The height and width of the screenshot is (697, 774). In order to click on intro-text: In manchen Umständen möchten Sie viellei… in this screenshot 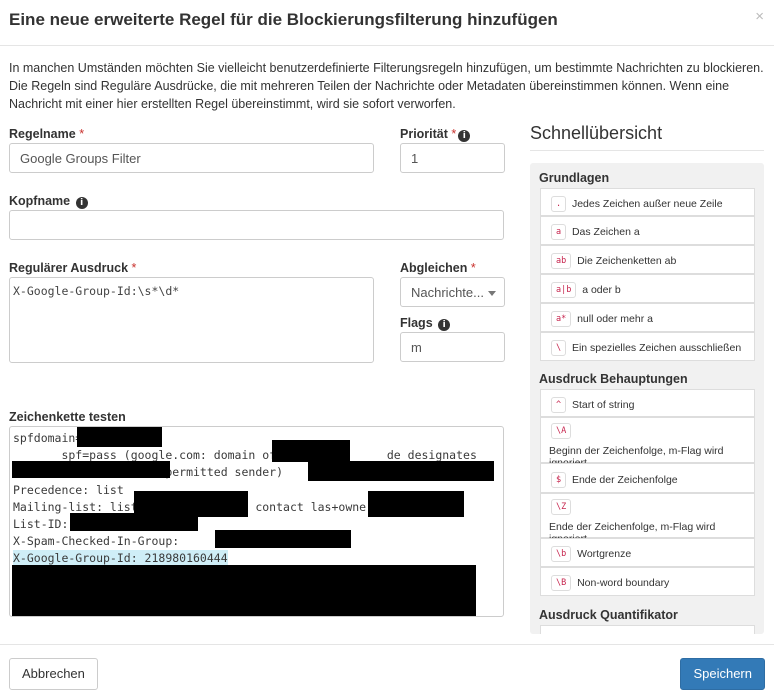, I will do `click(386, 86)`.